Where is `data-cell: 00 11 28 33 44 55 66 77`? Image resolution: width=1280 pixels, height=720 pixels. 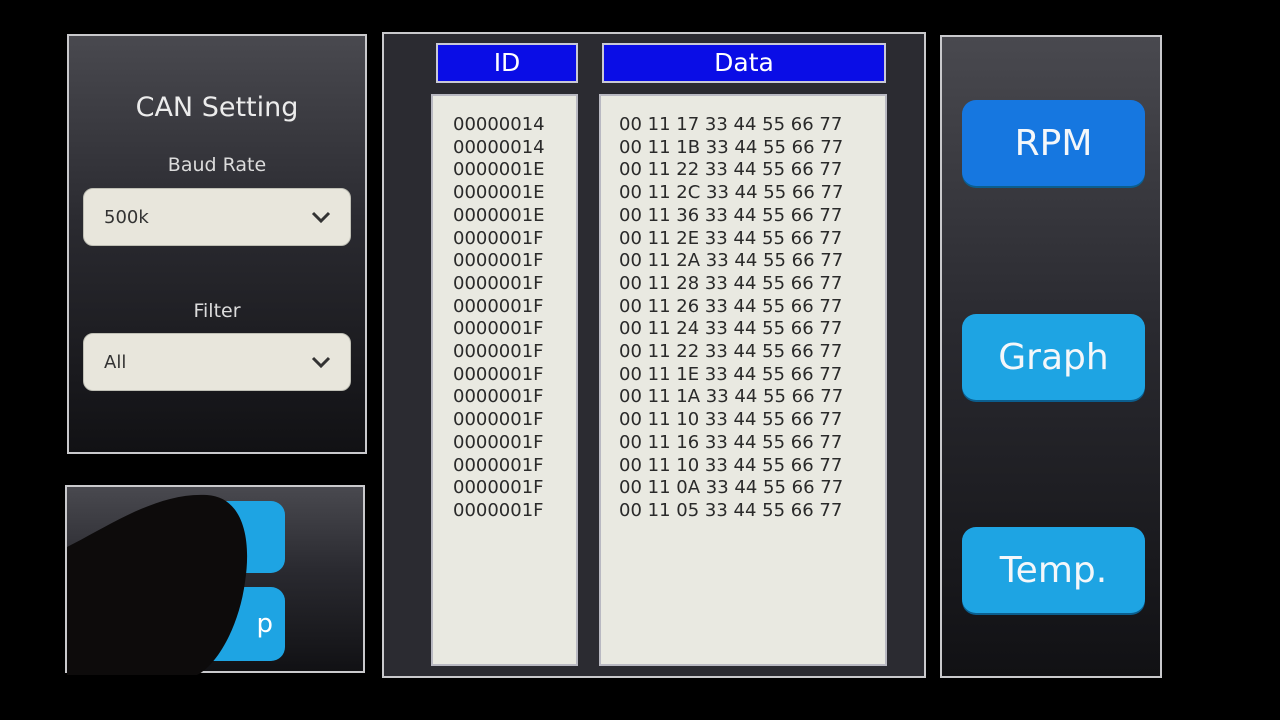
data-cell: 00 11 28 33 44 55 66 77 is located at coordinates (731, 283).